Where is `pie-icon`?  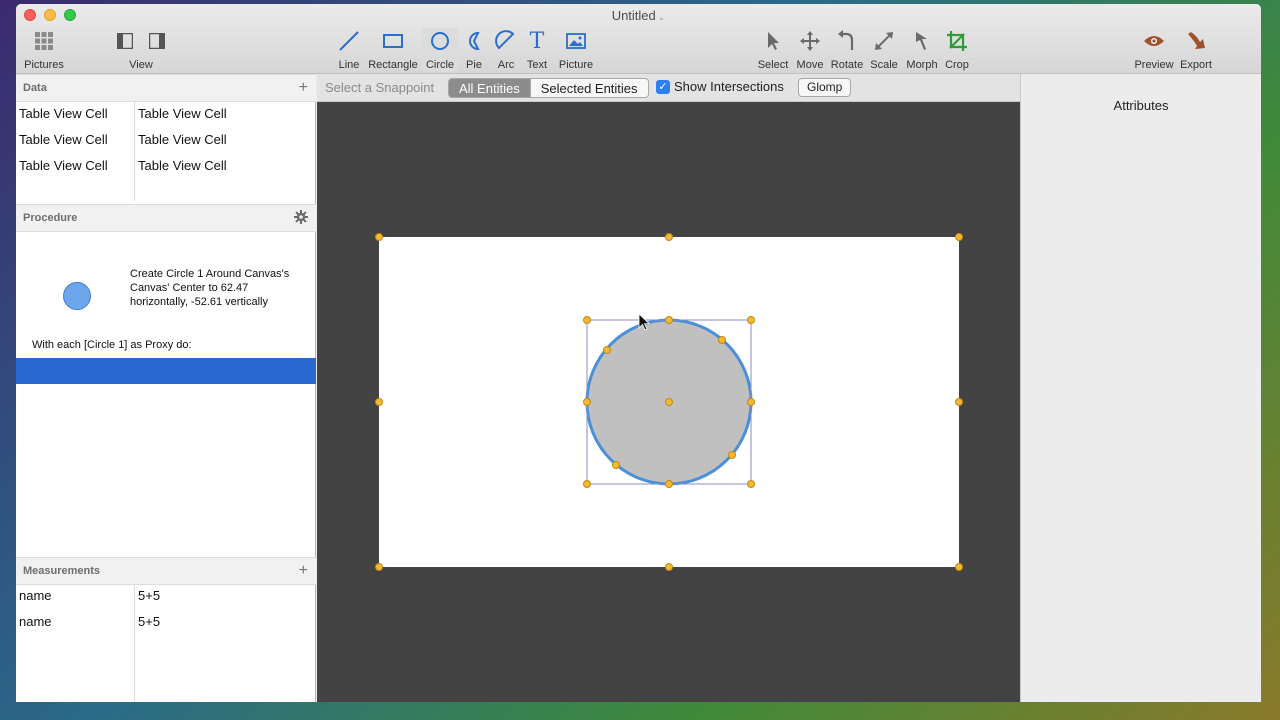 pie-icon is located at coordinates (474, 41).